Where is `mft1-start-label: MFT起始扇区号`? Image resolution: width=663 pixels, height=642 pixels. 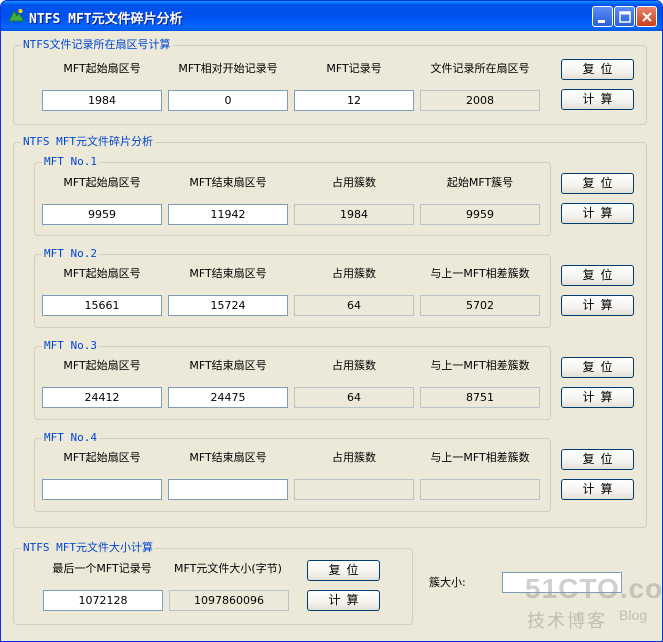
mft1-start-label: MFT起始扇区号 is located at coordinates (102, 182).